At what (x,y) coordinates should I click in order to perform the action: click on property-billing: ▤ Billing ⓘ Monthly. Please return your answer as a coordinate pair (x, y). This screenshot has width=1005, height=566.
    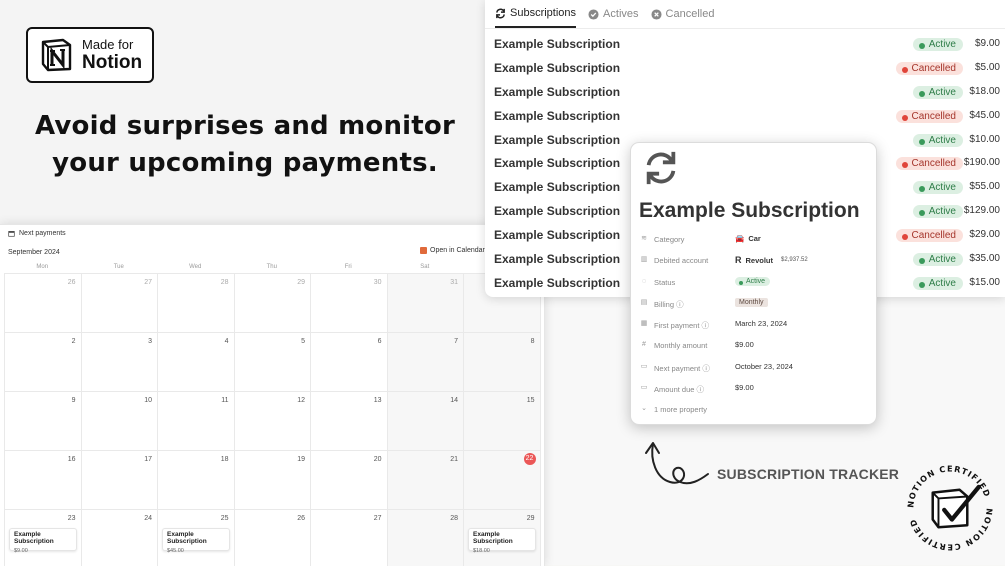
    Looking at the image, I should click on (756, 305).